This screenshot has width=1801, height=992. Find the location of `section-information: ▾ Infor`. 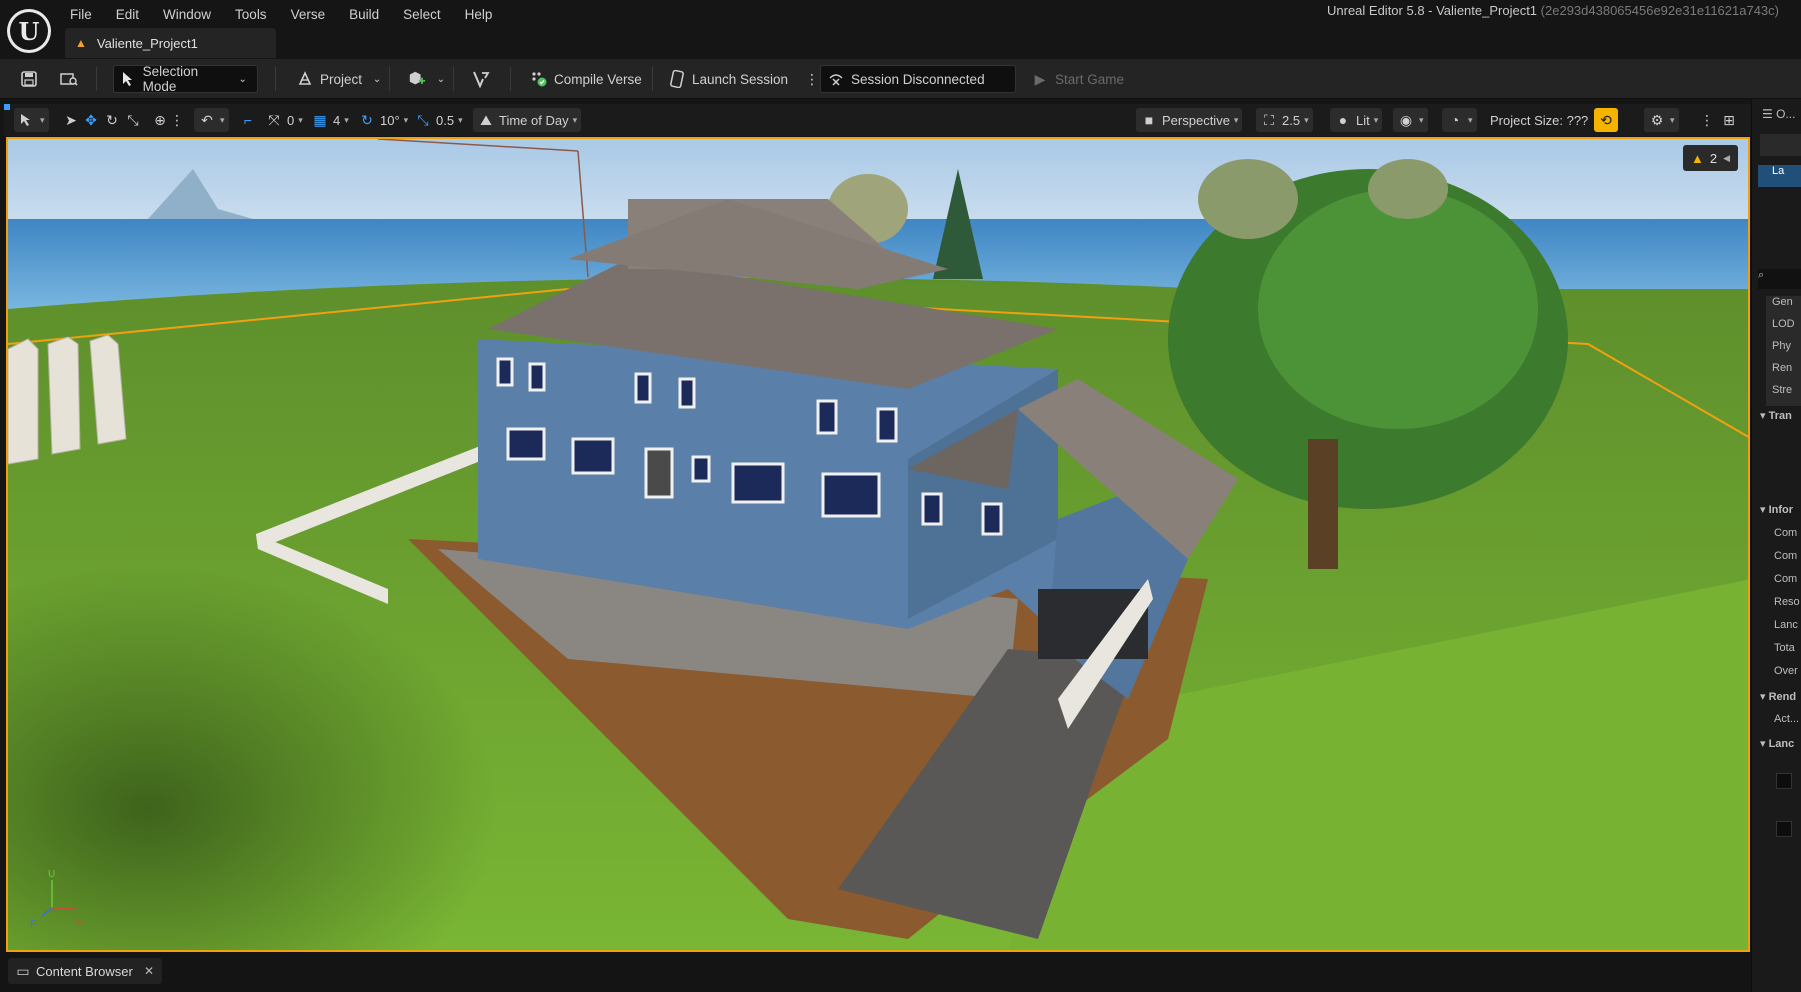

section-information: ▾ Infor is located at coordinates (1780, 514).